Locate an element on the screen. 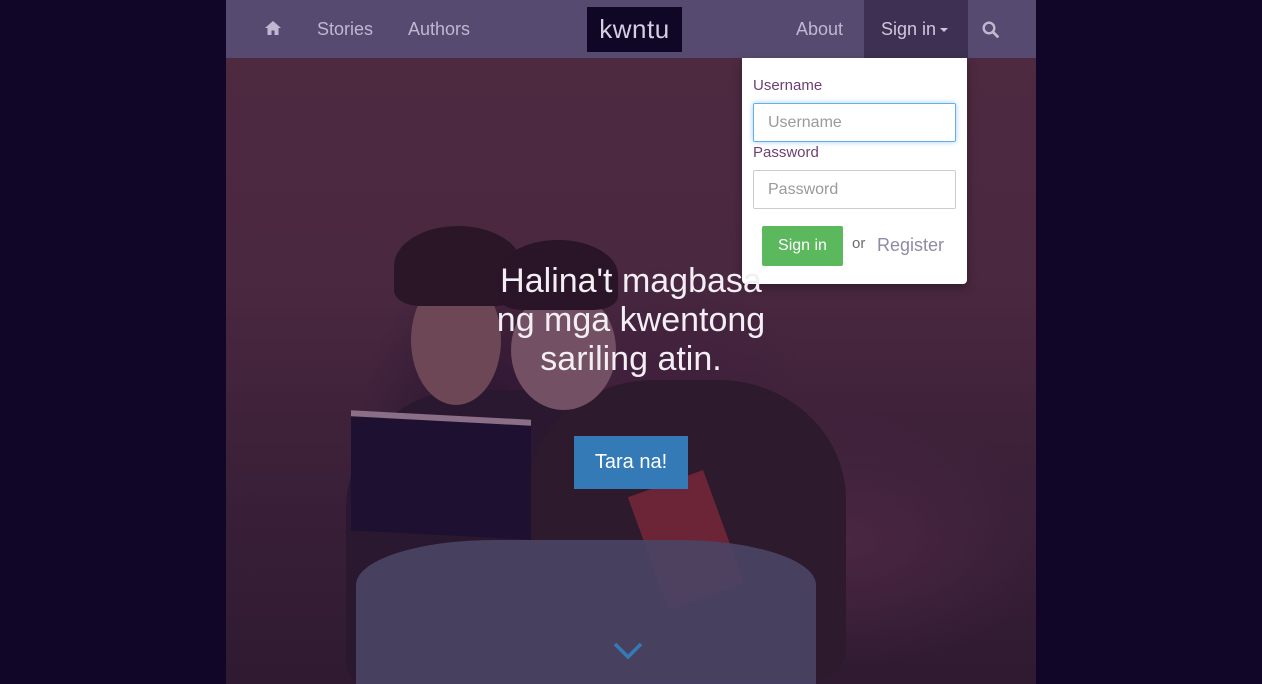  brand-logo: kwntu is located at coordinates (634, 29).